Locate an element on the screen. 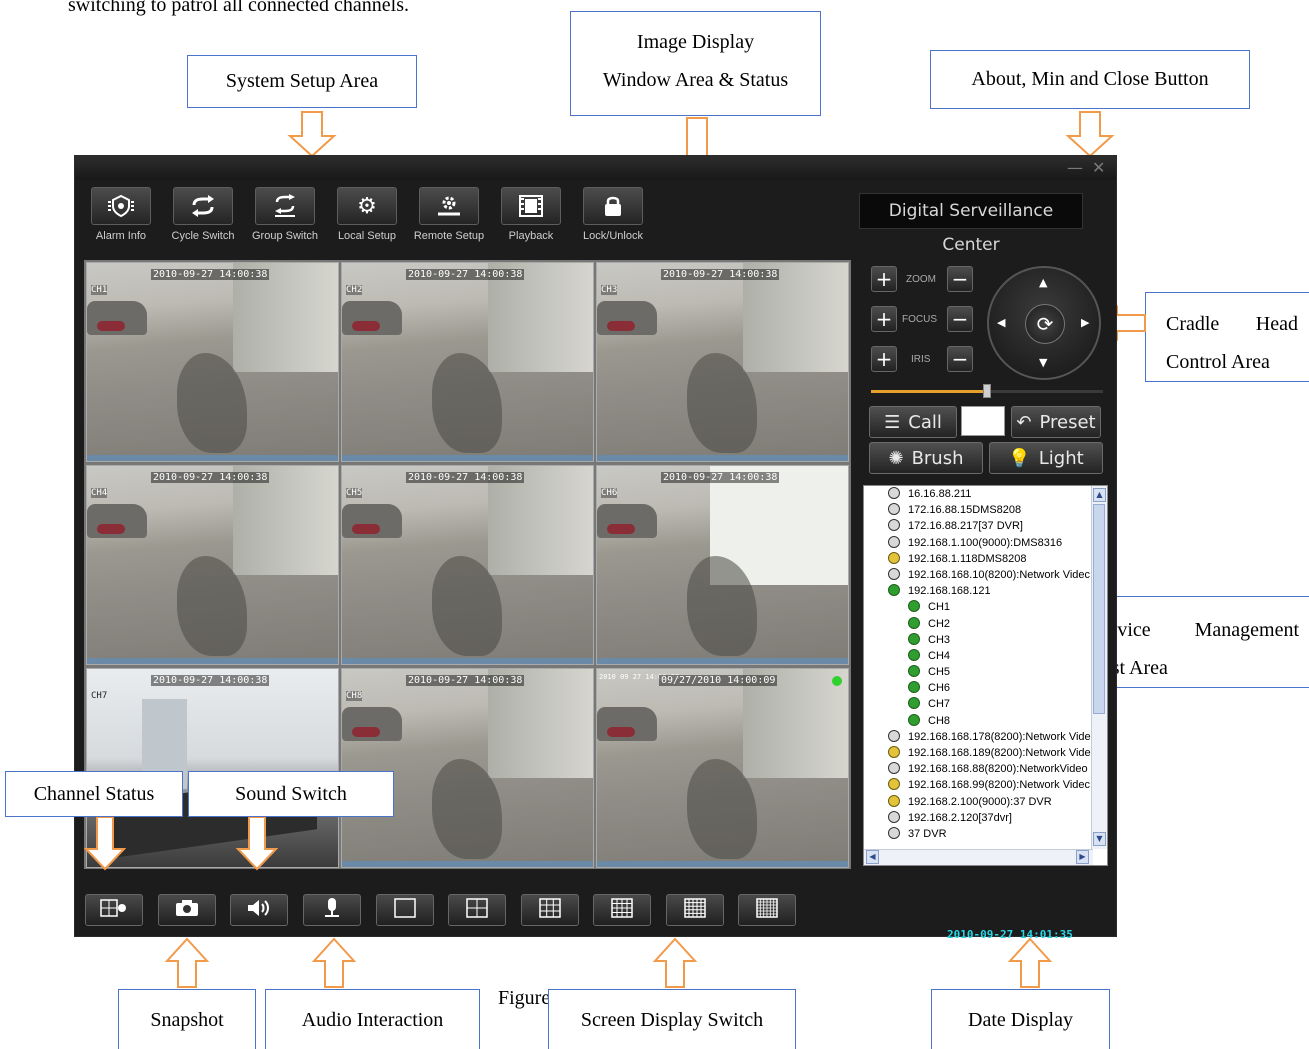 The width and height of the screenshot is (1309, 1049). video-cell: 2010-09-27 14:00:38 CH4 is located at coordinates (212, 565).